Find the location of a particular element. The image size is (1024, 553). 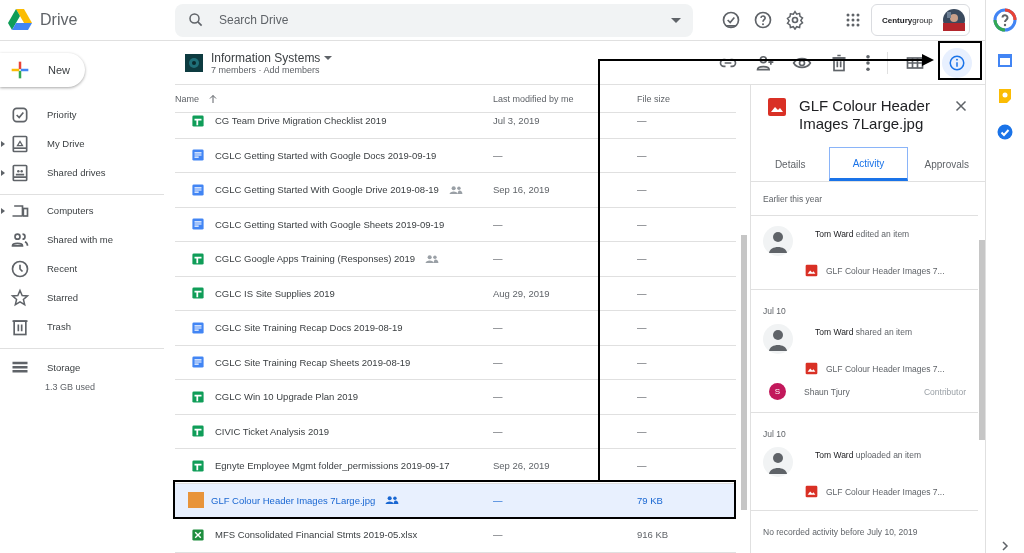

sidebar-item: Storage is located at coordinates (87, 367).